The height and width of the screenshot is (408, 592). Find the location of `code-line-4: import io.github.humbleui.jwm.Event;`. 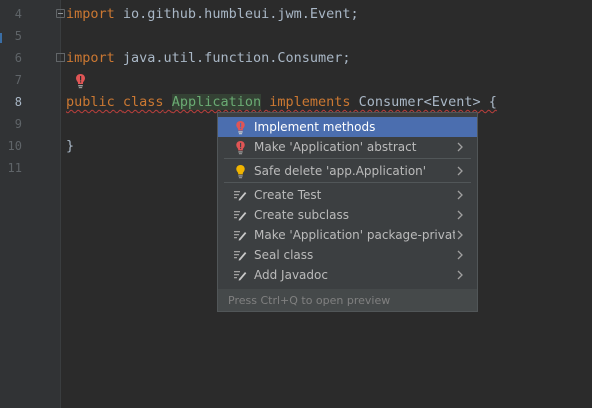

code-line-4: import io.github.humbleui.jwm.Event; is located at coordinates (212, 14).